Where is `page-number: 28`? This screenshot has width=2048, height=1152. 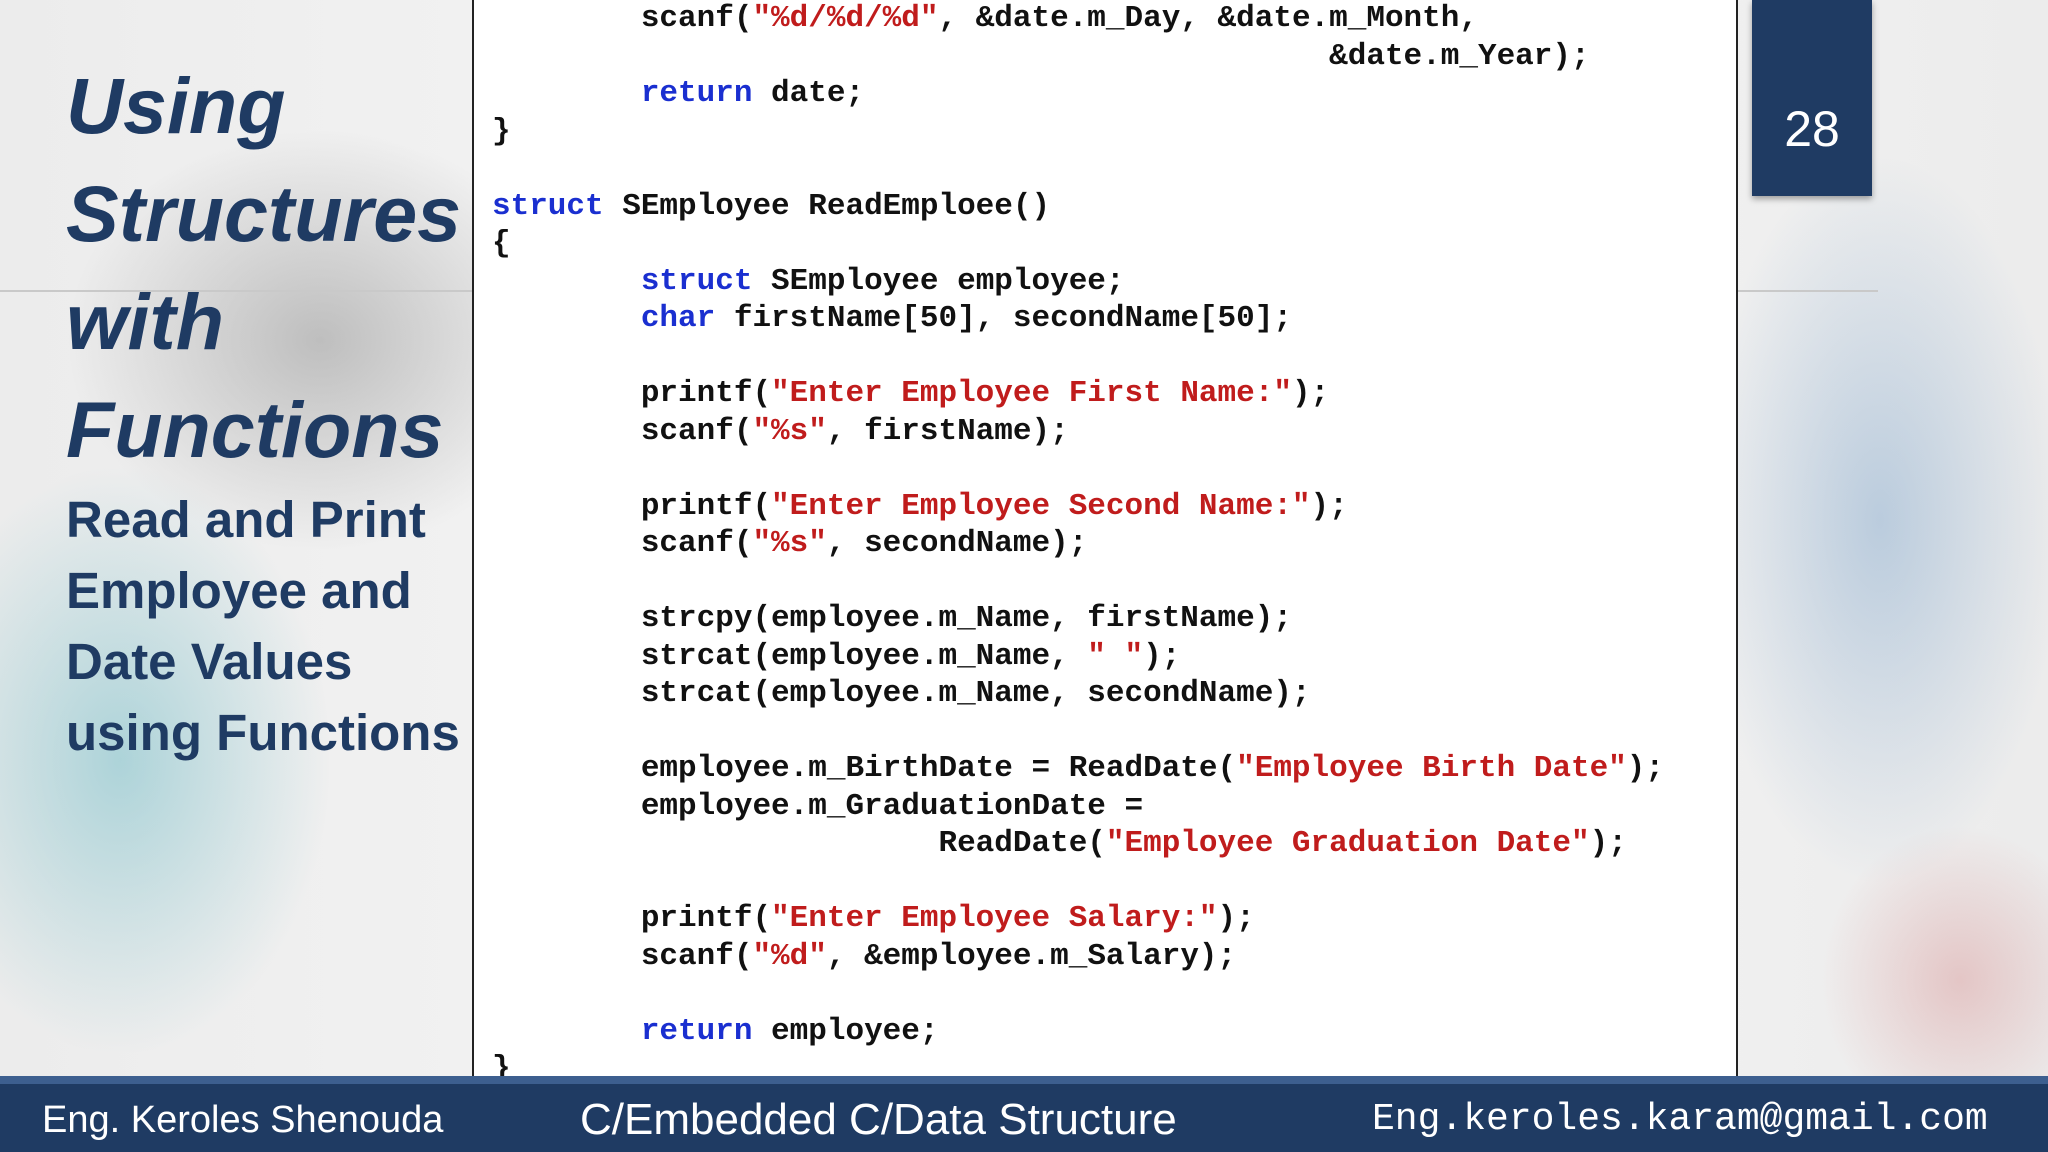
page-number: 28 is located at coordinates (1812, 129).